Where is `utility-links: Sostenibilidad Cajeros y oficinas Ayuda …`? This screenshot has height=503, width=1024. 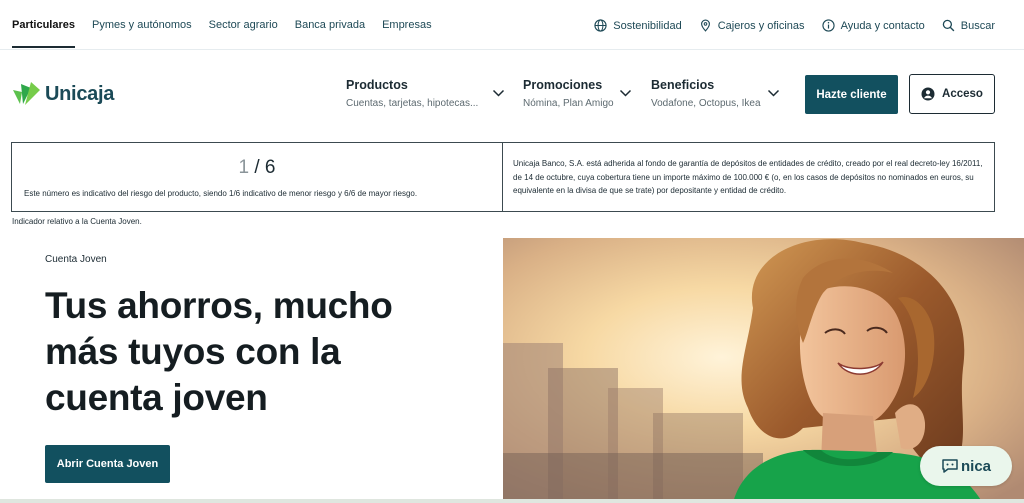
utility-links: Sostenibilidad Cajeros y oficinas Ayuda … is located at coordinates (786, 25).